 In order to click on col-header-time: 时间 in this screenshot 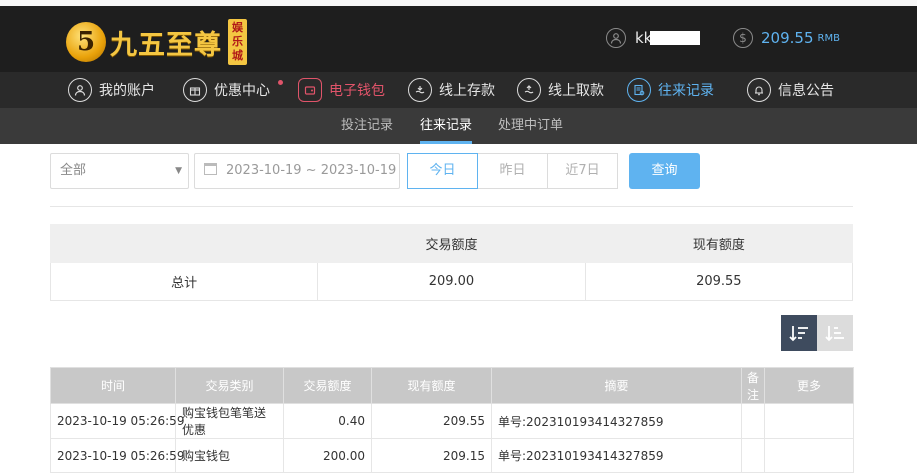, I will do `click(113, 385)`.